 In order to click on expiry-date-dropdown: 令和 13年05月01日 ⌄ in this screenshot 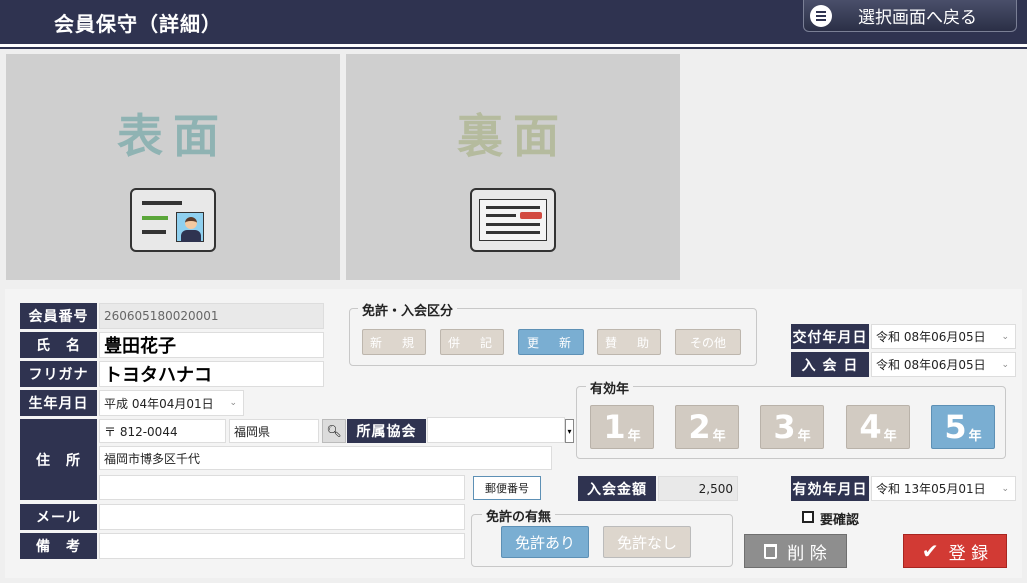, I will do `click(943, 488)`.